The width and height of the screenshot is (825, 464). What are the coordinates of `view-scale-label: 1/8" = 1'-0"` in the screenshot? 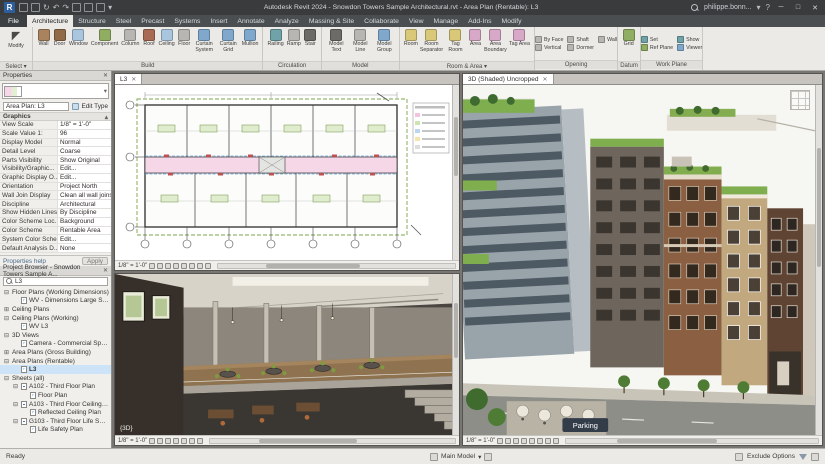 It's located at (132, 266).